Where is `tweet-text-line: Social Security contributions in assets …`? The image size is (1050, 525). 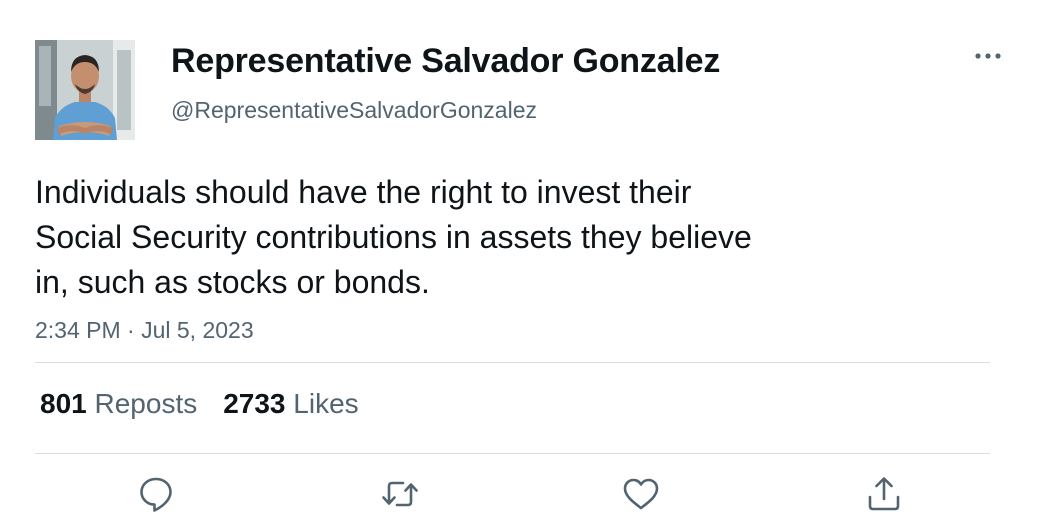
tweet-text-line: Social Security contributions in assets … is located at coordinates (393, 237).